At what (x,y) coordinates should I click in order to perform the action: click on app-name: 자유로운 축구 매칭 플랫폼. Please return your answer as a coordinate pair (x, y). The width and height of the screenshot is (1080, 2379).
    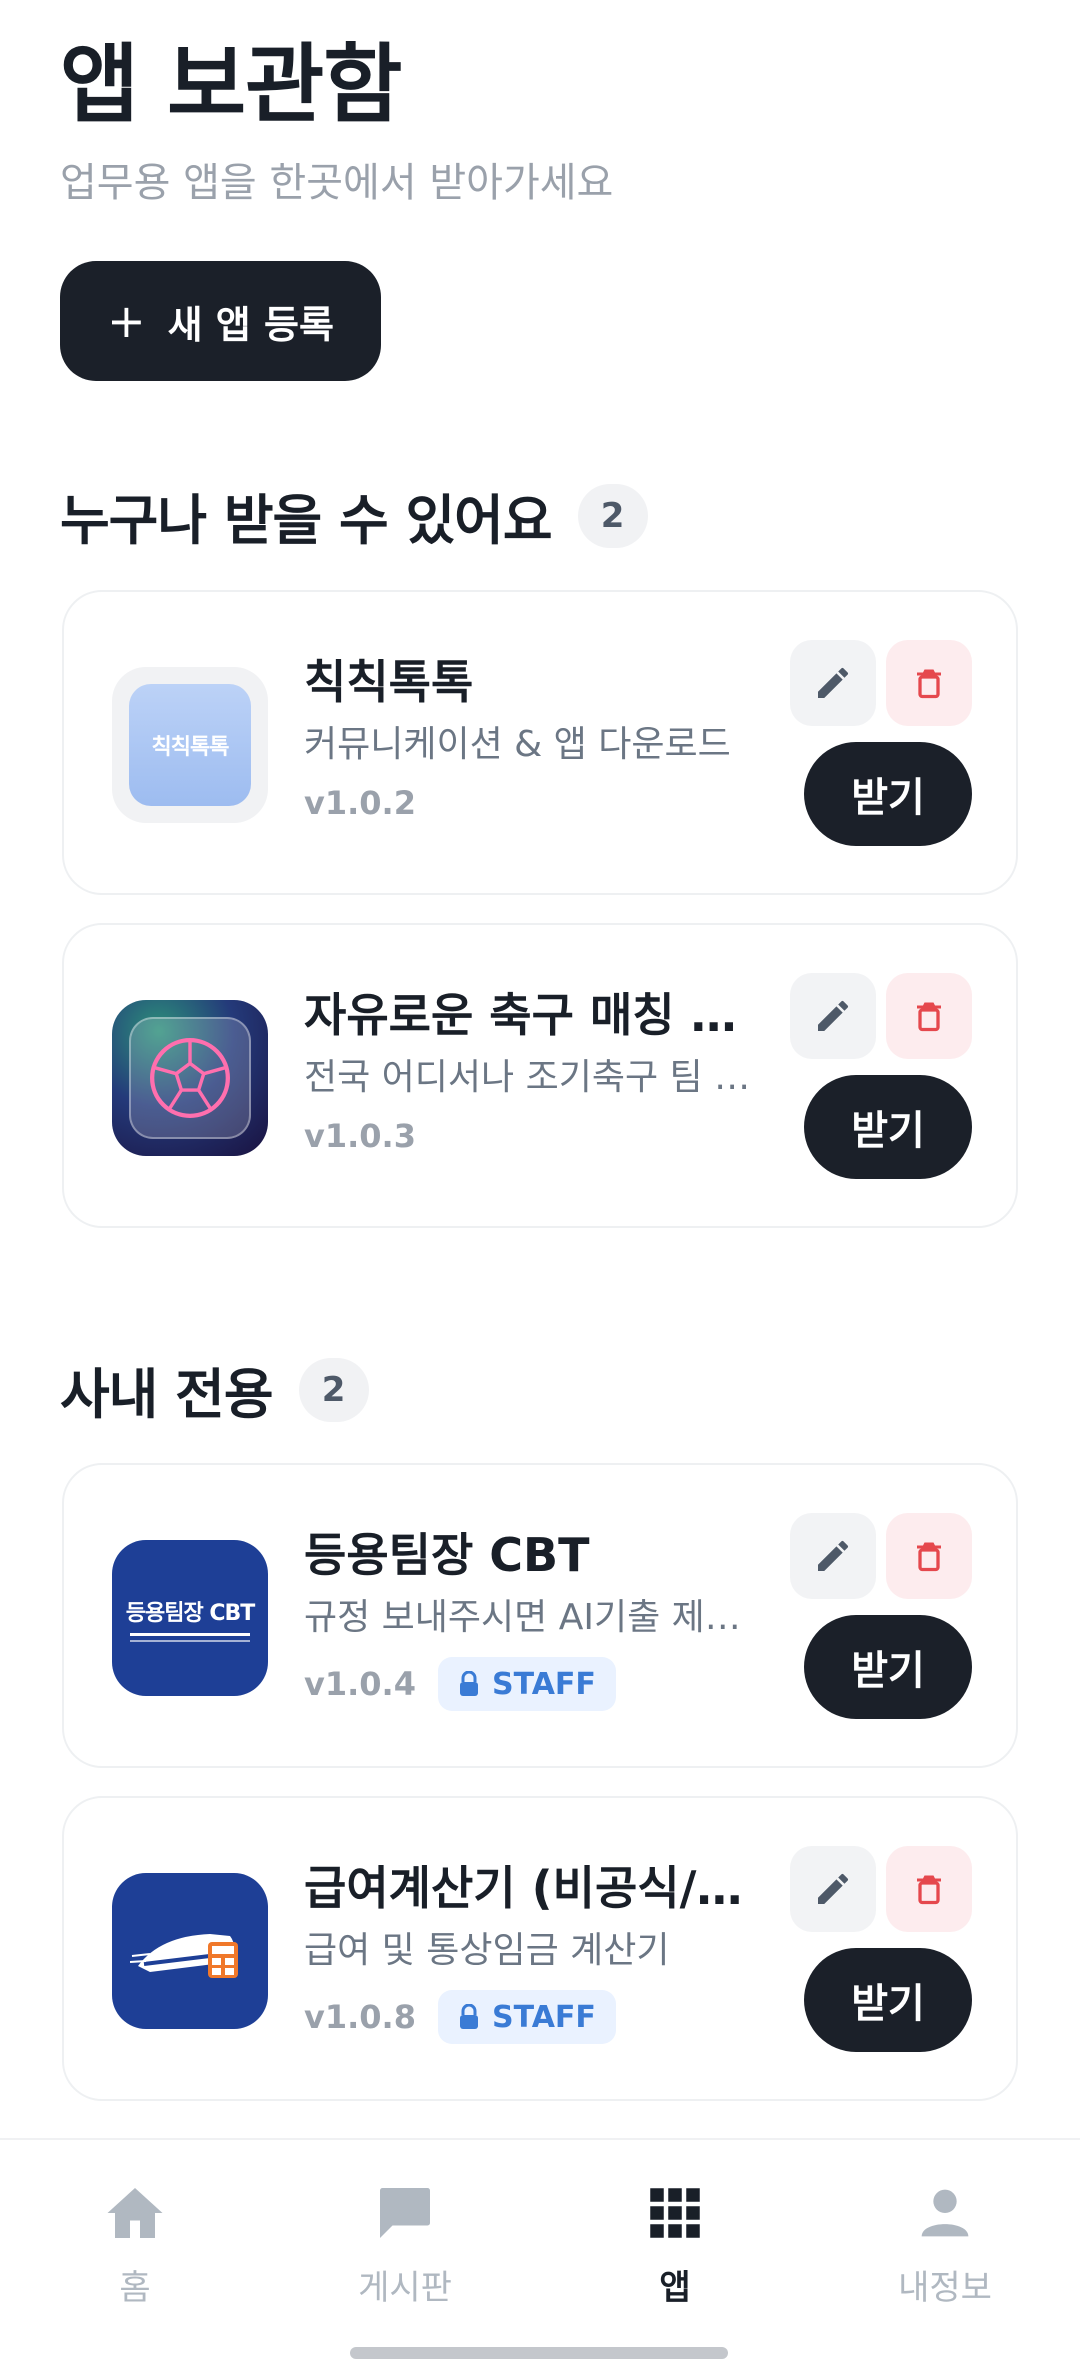
    Looking at the image, I should click on (529, 1015).